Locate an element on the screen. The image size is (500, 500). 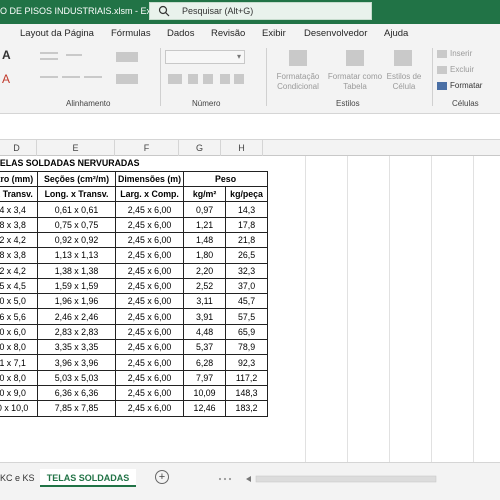
column-header-f: F is located at coordinates (147, 148).